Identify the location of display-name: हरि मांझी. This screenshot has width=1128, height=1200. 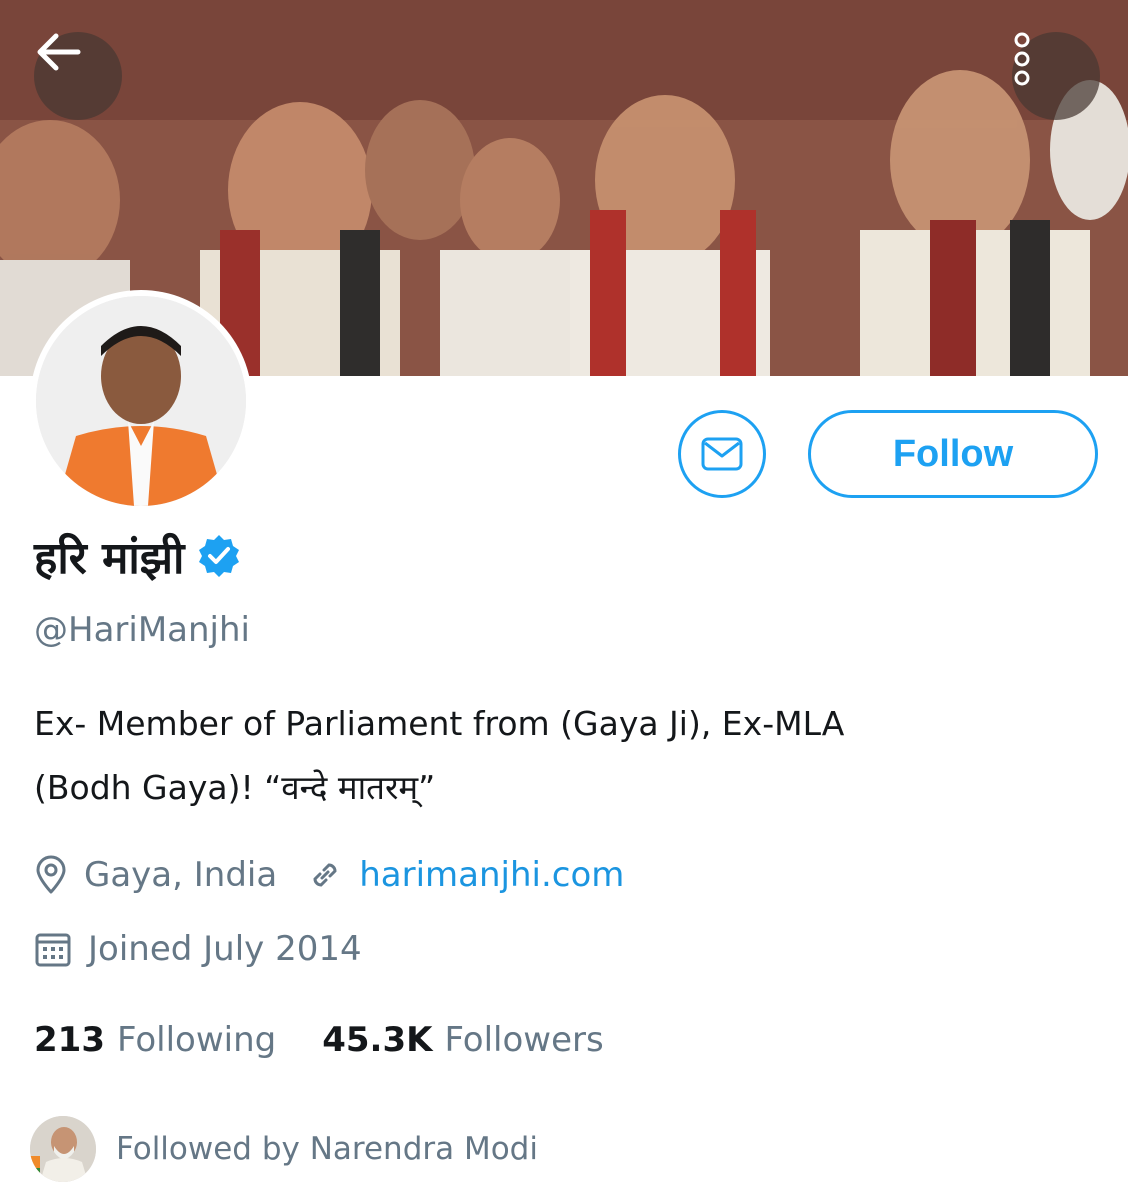
(109, 558).